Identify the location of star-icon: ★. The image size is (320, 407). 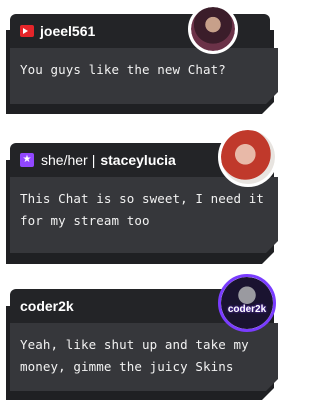
(27, 160).